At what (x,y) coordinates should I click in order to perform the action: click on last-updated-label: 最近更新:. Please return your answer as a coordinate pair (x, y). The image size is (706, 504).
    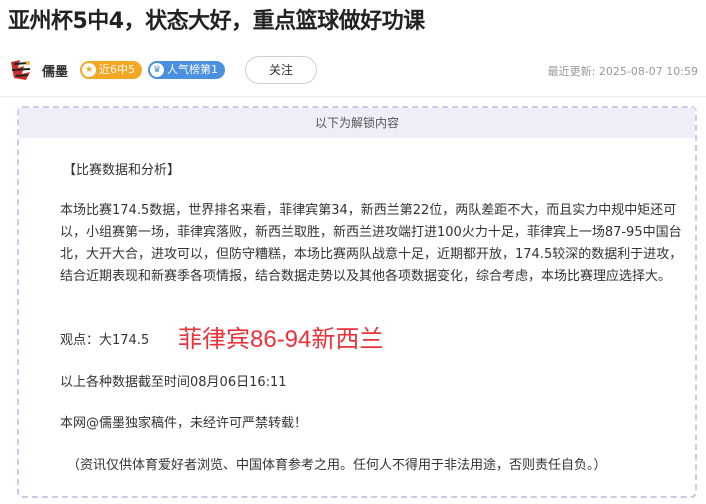
    Looking at the image, I should click on (571, 71).